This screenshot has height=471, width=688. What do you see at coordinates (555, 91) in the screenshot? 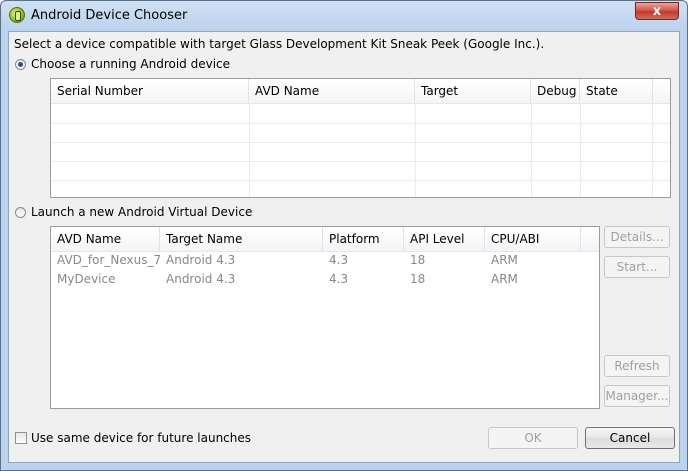
I see `column-debug: Debug` at bounding box center [555, 91].